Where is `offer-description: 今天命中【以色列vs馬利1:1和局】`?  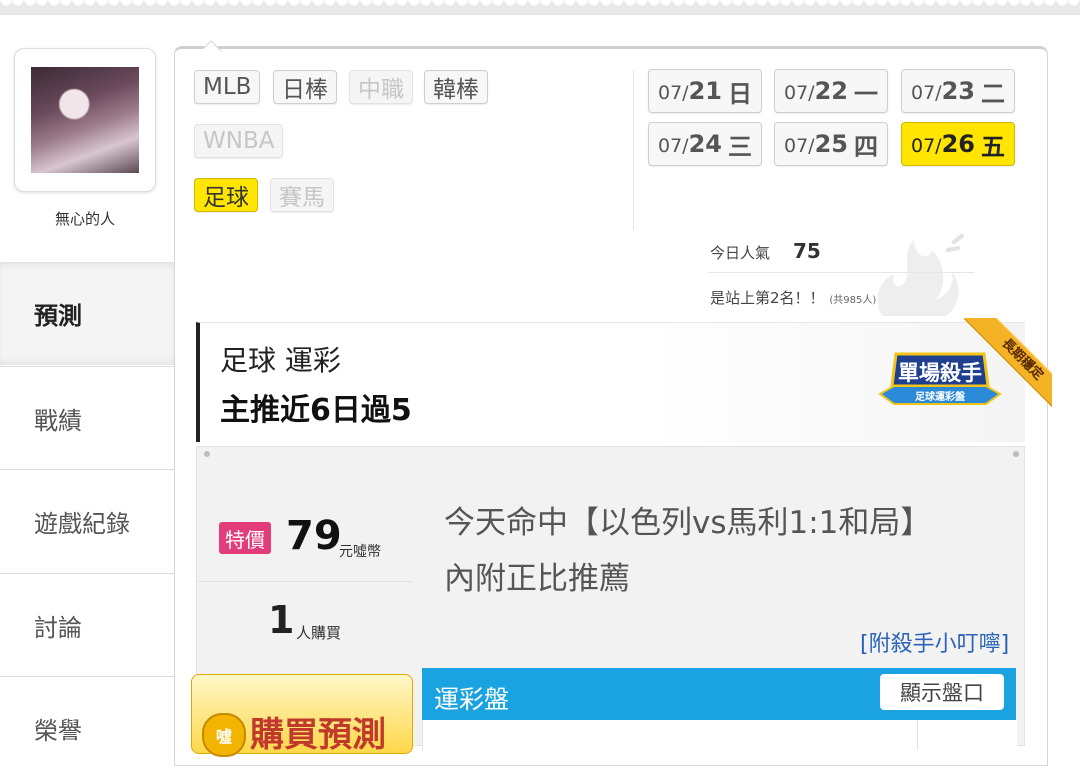
offer-description: 今天命中【以色列vs馬利1:1和局】 is located at coordinates (688, 523).